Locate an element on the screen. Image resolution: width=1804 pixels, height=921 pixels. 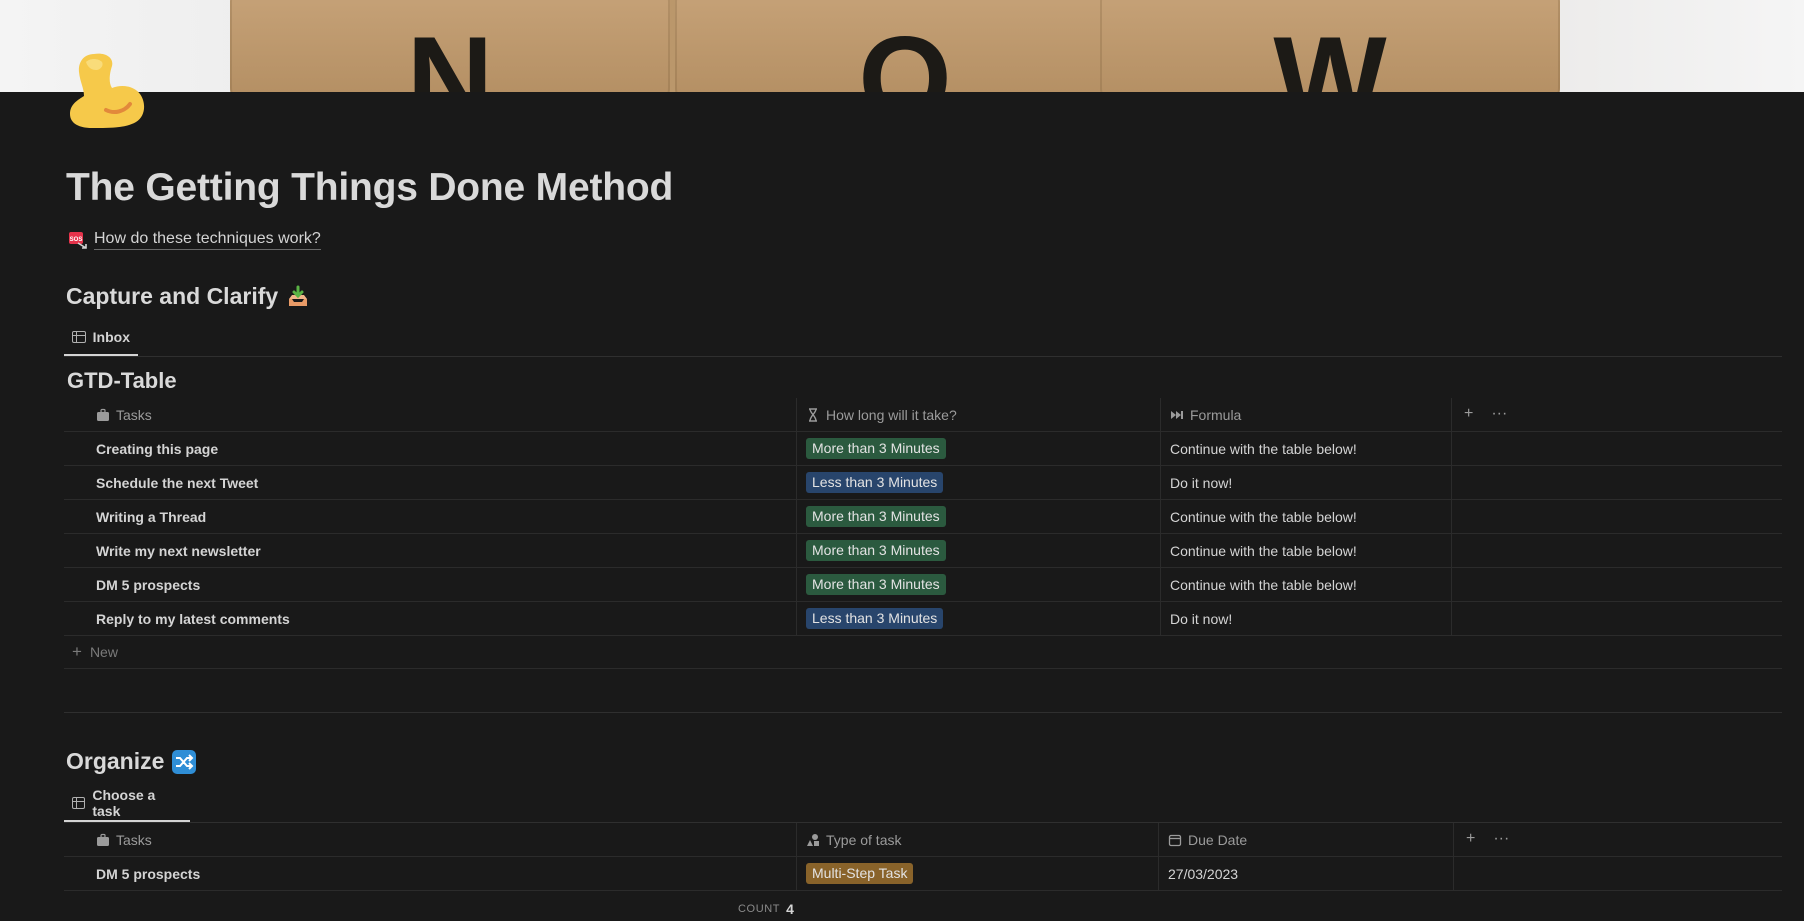
column-header-label: Type of task is located at coordinates (864, 839).